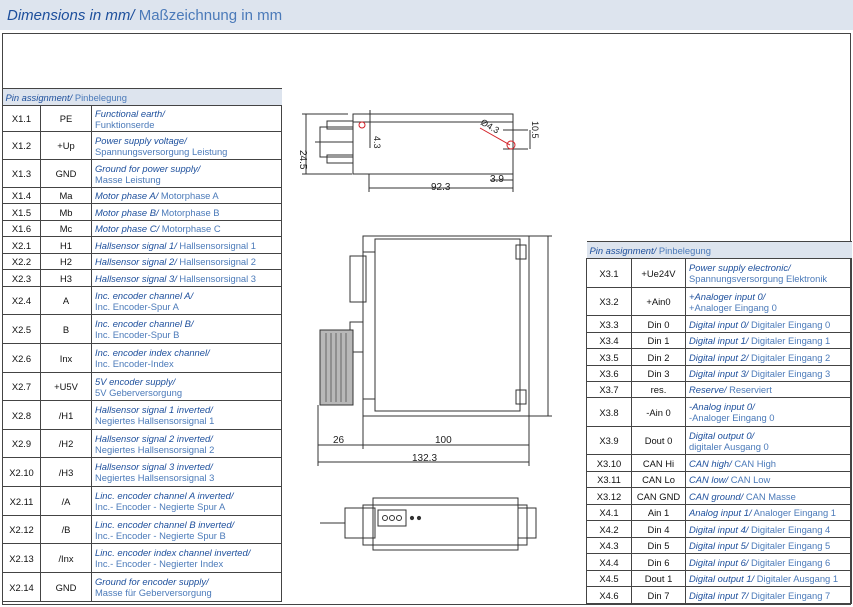  I want to click on signal-name: Din 7, so click(658, 595).